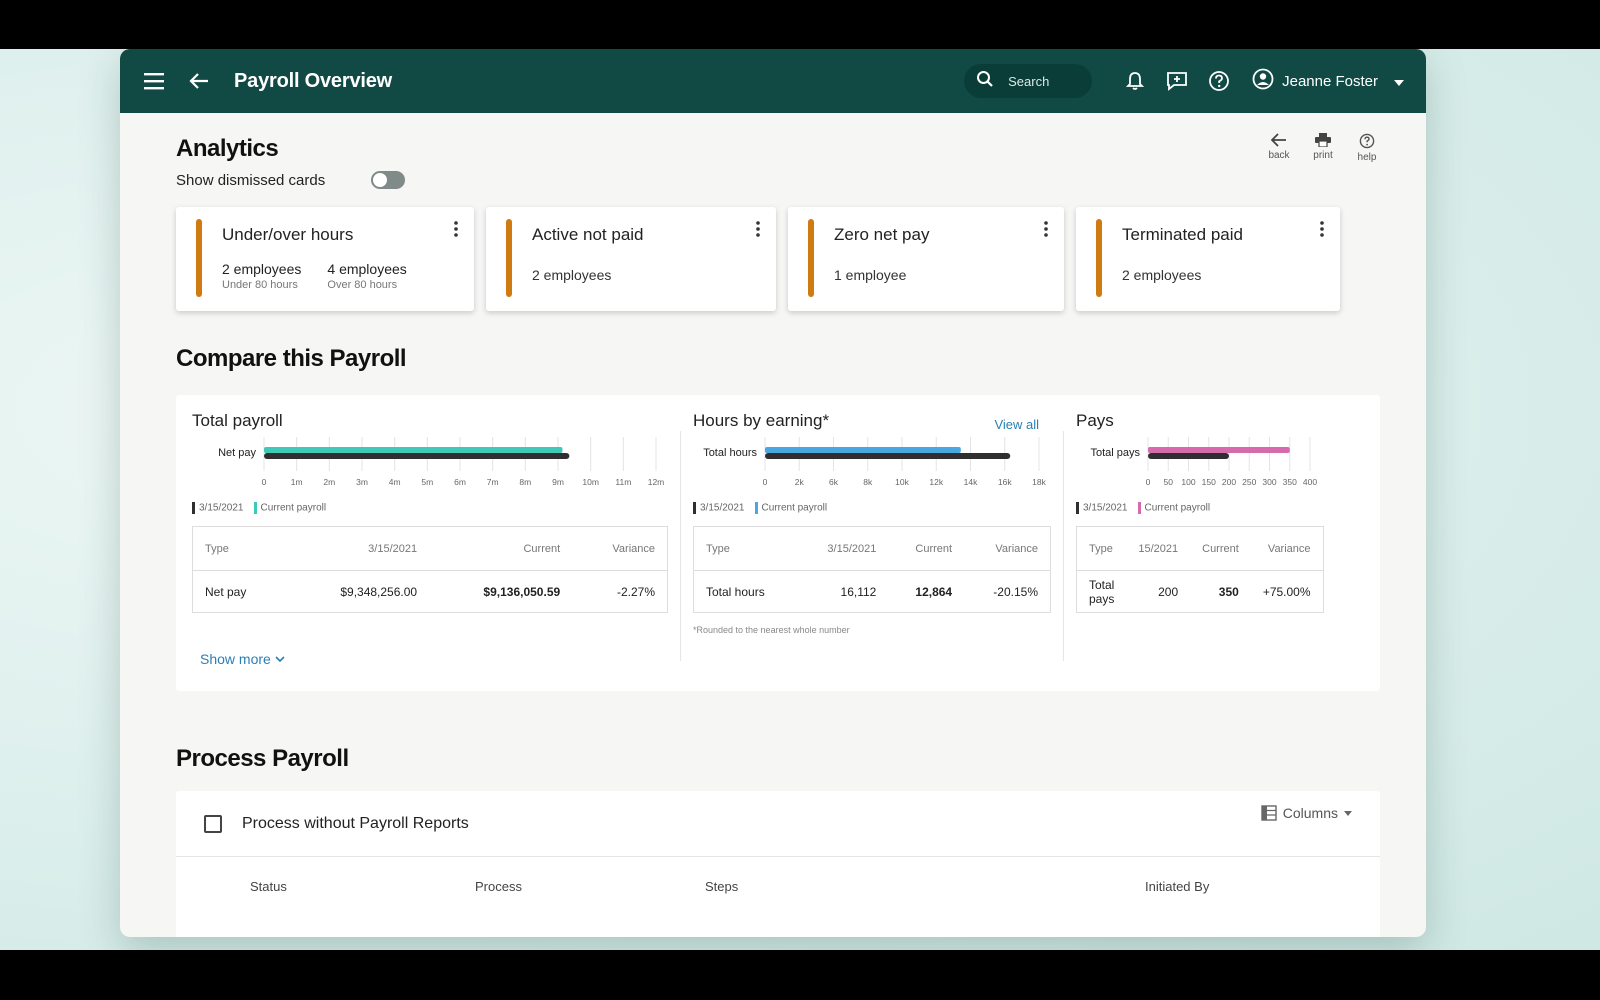 This screenshot has width=1600, height=1000. I want to click on pays-chart: 0 50 100 150 200 250 300 350 400 Total pays, so click(1203, 462).